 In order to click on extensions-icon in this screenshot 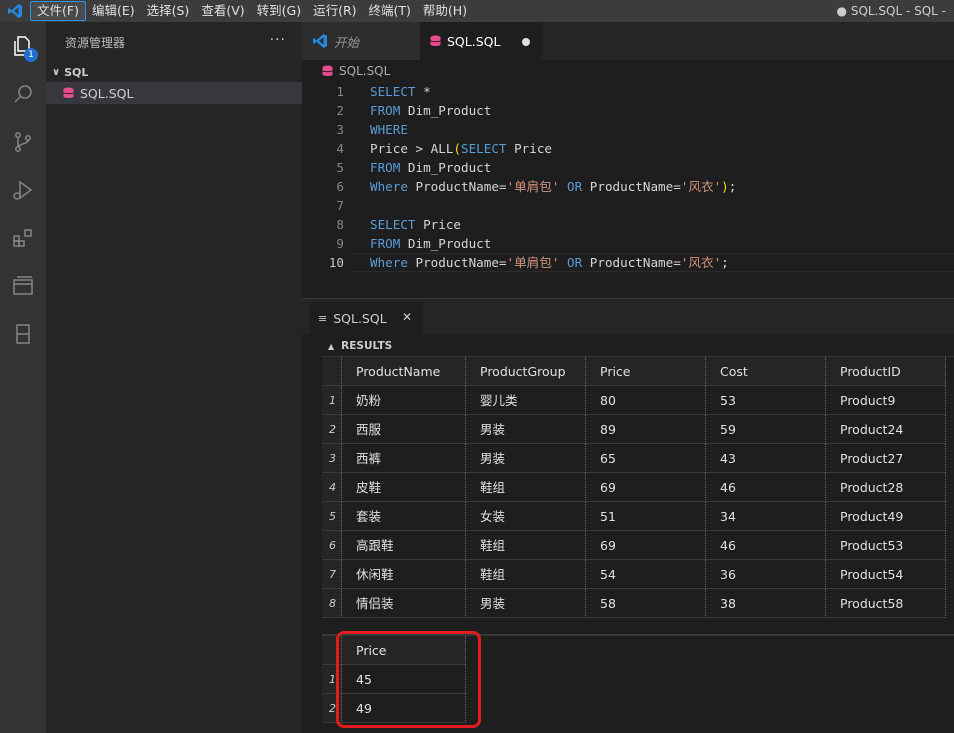, I will do `click(23, 238)`.